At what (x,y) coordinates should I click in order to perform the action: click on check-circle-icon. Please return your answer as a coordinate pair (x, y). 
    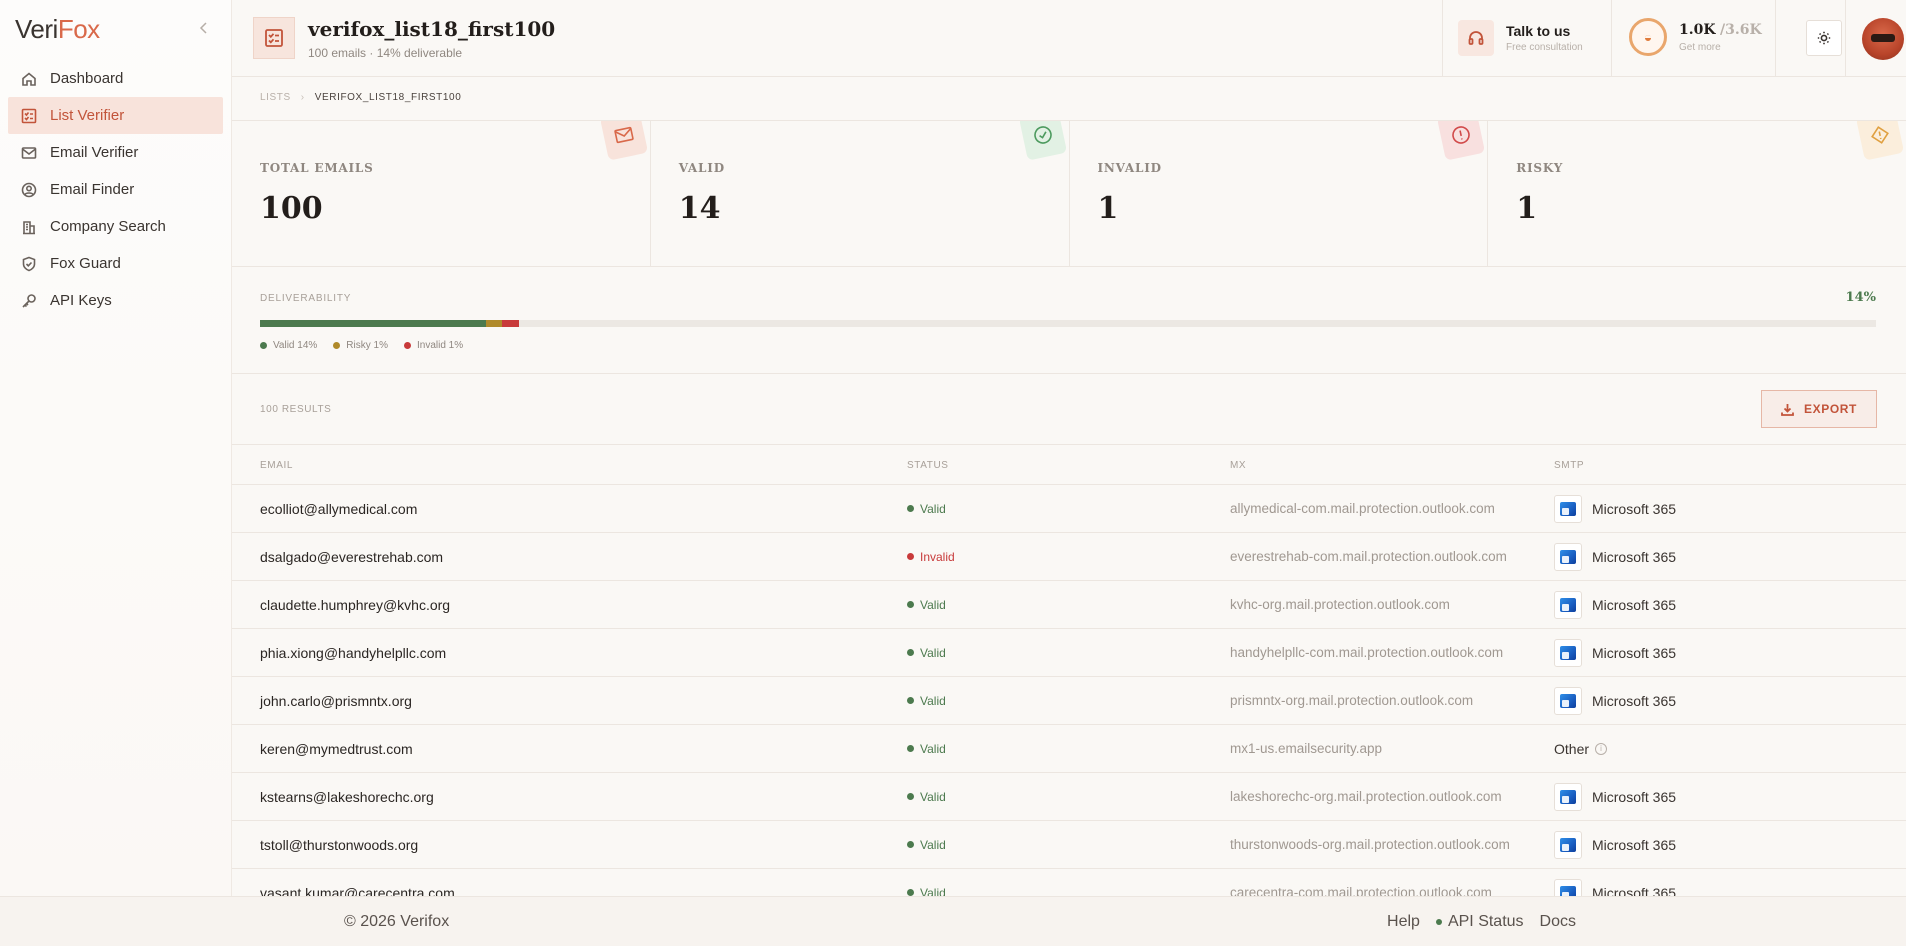
    Looking at the image, I should click on (1042, 141).